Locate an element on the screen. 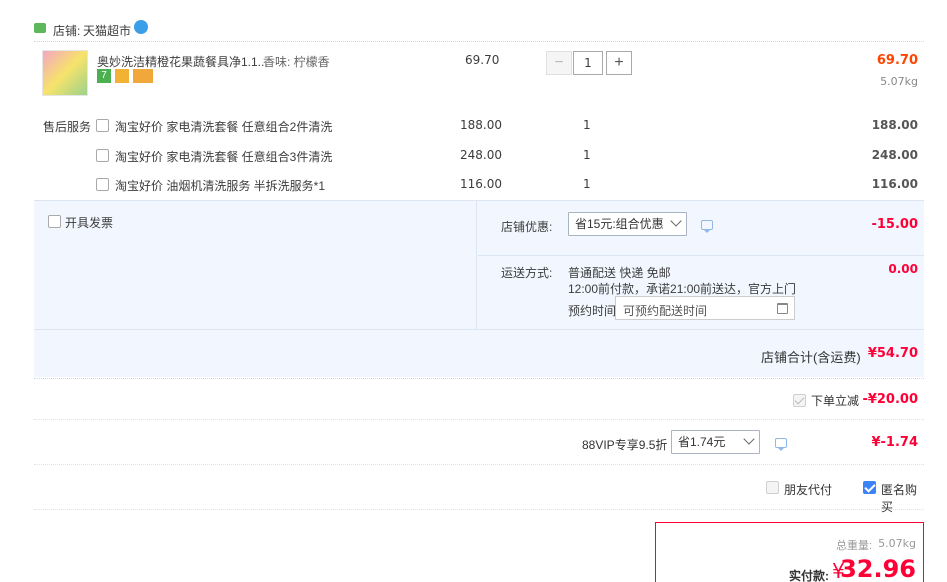 This screenshot has height=582, width=947. delivery-fee: 0.00 is located at coordinates (903, 269).